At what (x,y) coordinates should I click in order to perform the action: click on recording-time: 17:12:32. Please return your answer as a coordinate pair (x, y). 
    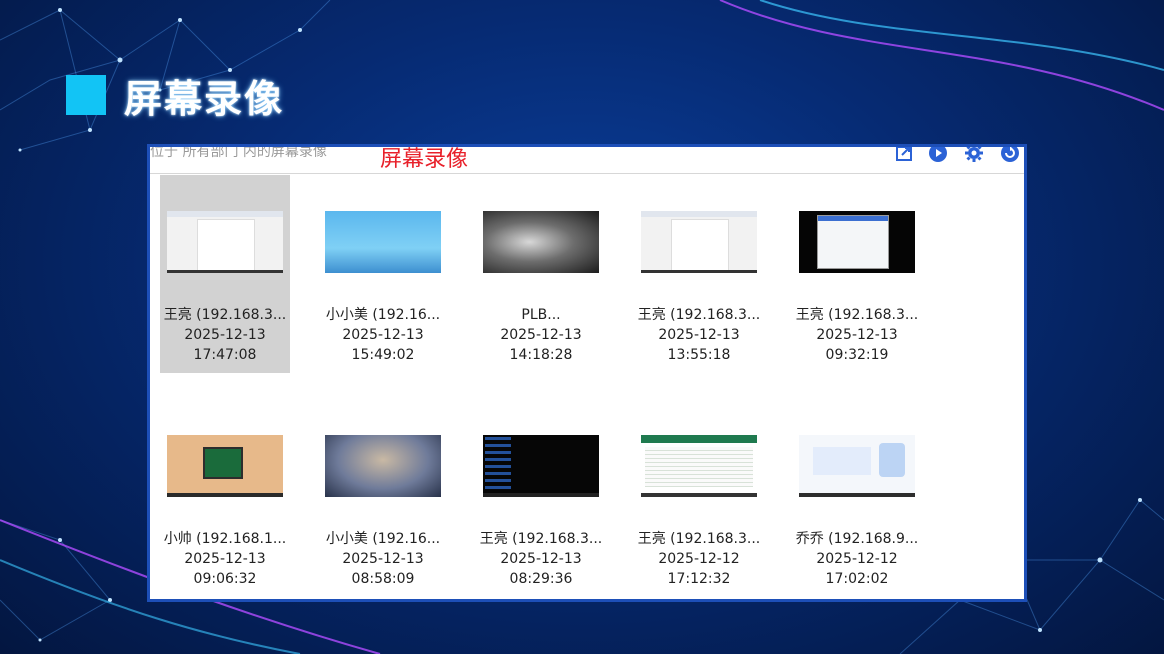
    Looking at the image, I should click on (699, 579).